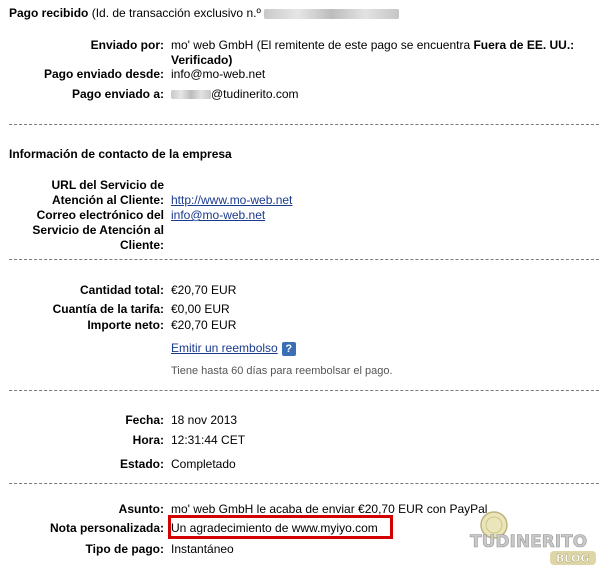 Image resolution: width=602 pixels, height=571 pixels. What do you see at coordinates (108, 309) in the screenshot?
I see `fee-label: Cuantía de la tarifa:` at bounding box center [108, 309].